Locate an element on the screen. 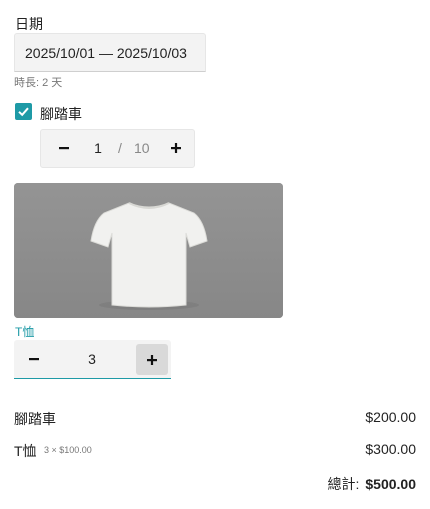  bike-quantity-stepper: 1 / 10 is located at coordinates (117, 148).